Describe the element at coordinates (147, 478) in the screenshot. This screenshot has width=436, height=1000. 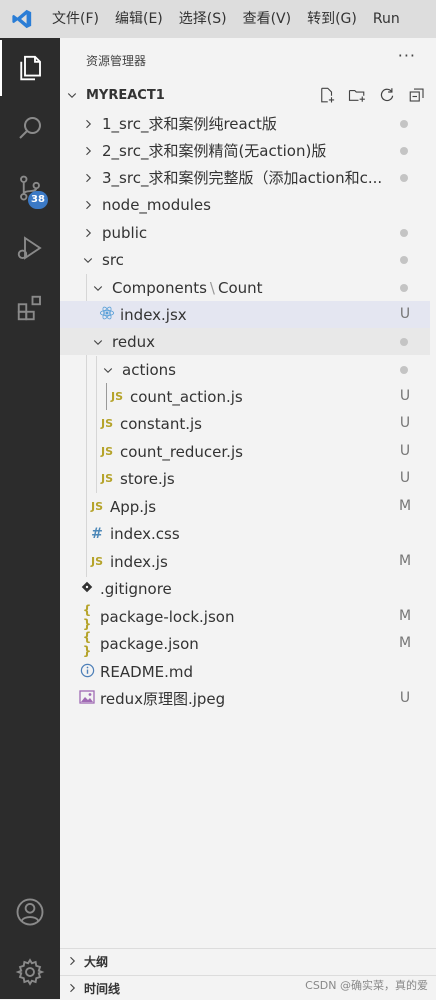
I see `tree-item-label: store.js` at that location.